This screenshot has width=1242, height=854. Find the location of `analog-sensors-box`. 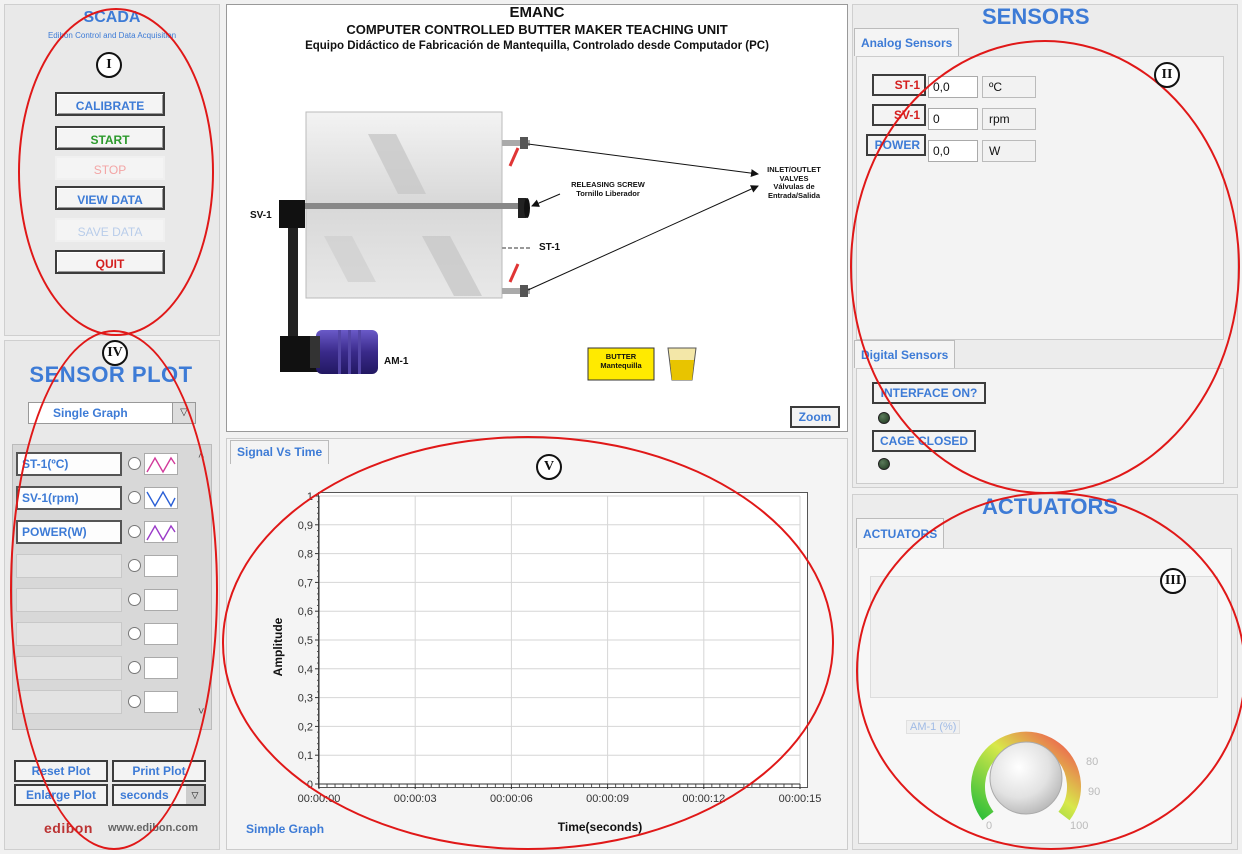

analog-sensors-box is located at coordinates (1040, 198).